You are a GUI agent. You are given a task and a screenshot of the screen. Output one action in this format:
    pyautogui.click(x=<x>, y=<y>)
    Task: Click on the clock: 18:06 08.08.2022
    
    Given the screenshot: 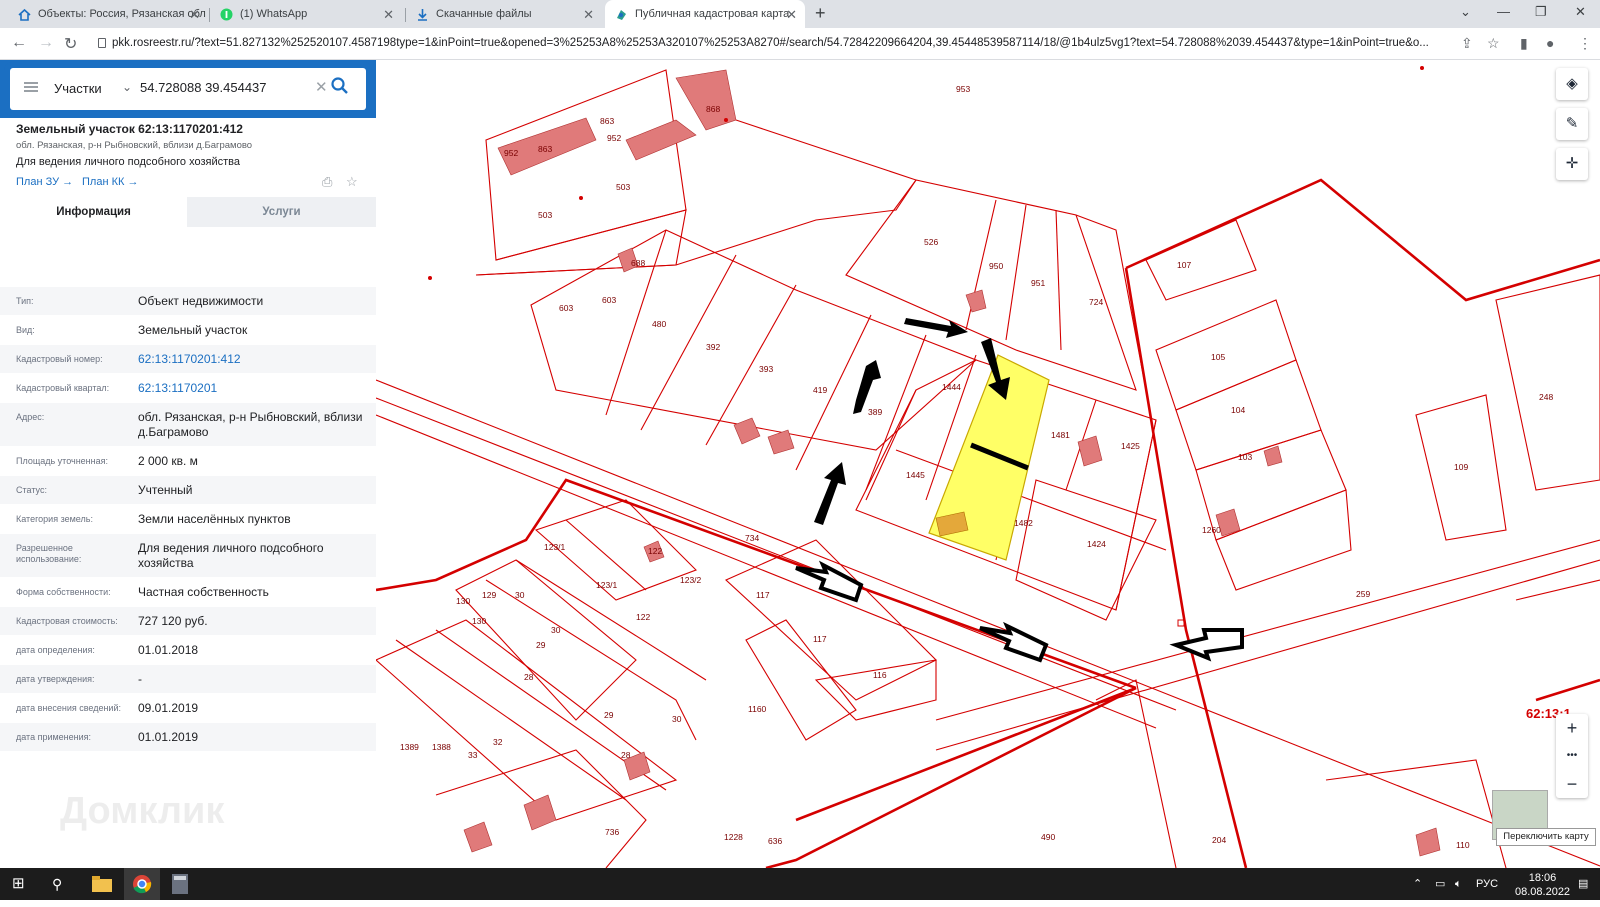 What is the action you would take?
    pyautogui.click(x=1542, y=887)
    